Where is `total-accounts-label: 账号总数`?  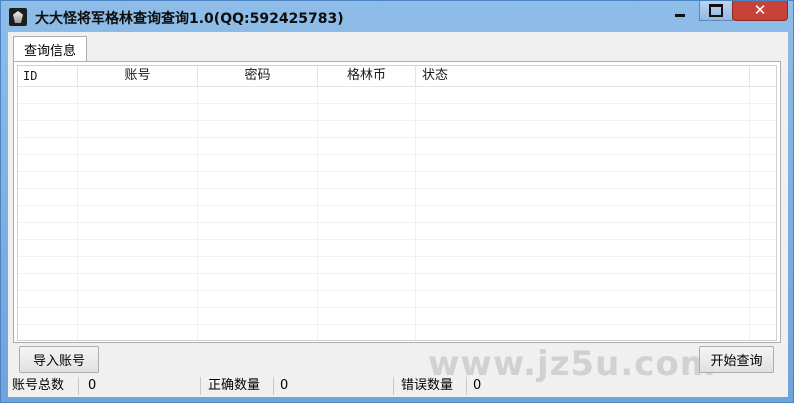
total-accounts-label: 账号总数 is located at coordinates (38, 385).